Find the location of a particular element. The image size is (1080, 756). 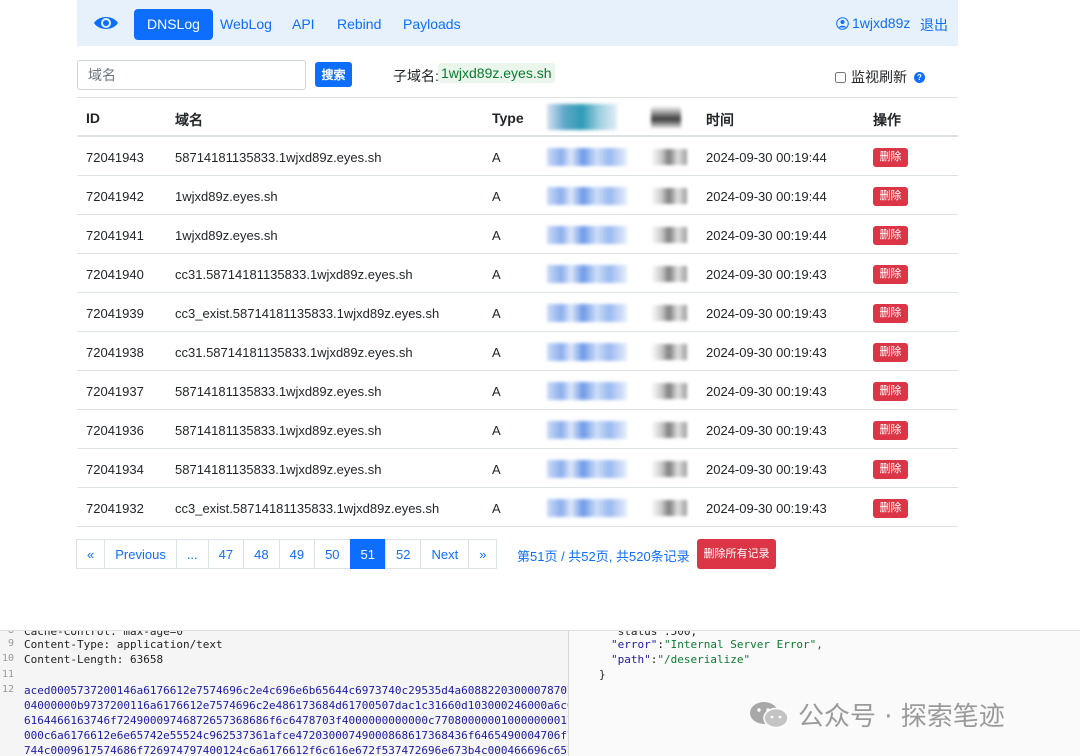

record-domain: cc31.58714181135833.1wjxd89z.eyes.sh is located at coordinates (294, 352).